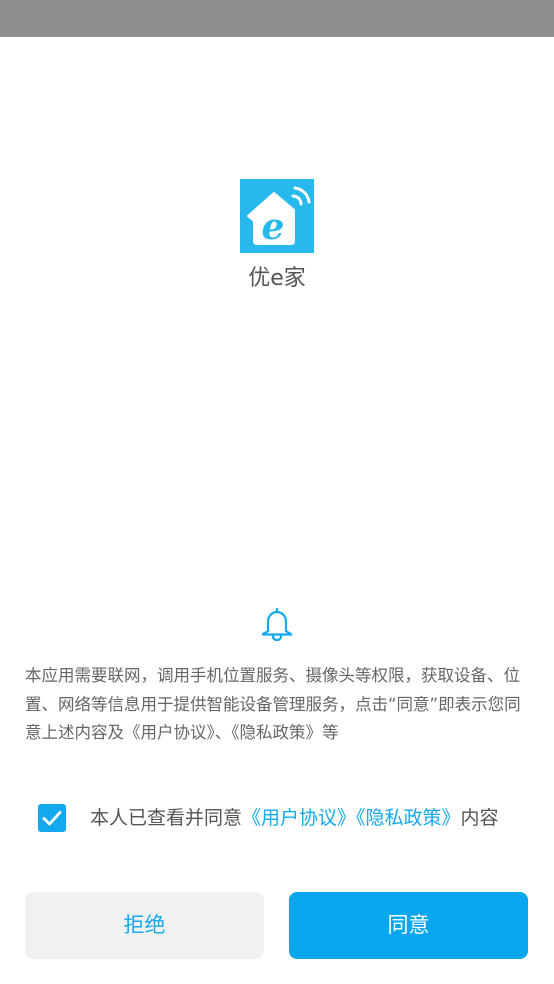  What do you see at coordinates (299, 818) in the screenshot?
I see `user-agreement-link: 《用户协议》` at bounding box center [299, 818].